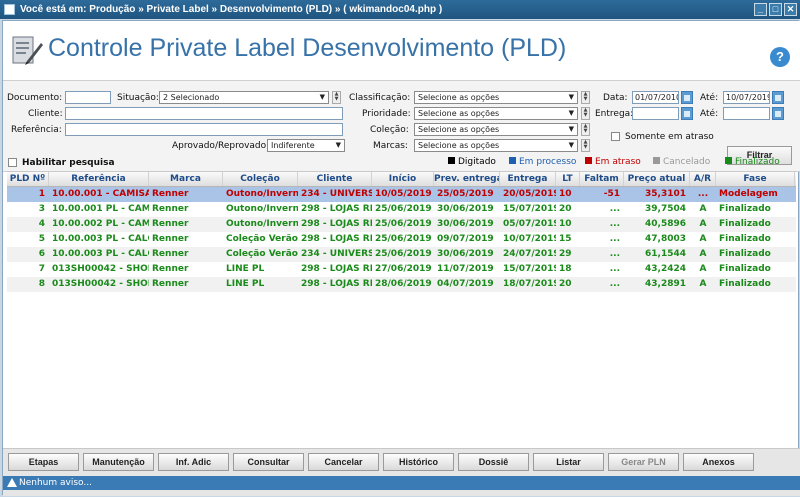 The width and height of the screenshot is (800, 497). What do you see at coordinates (204, 113) in the screenshot?
I see `cliente-field` at bounding box center [204, 113].